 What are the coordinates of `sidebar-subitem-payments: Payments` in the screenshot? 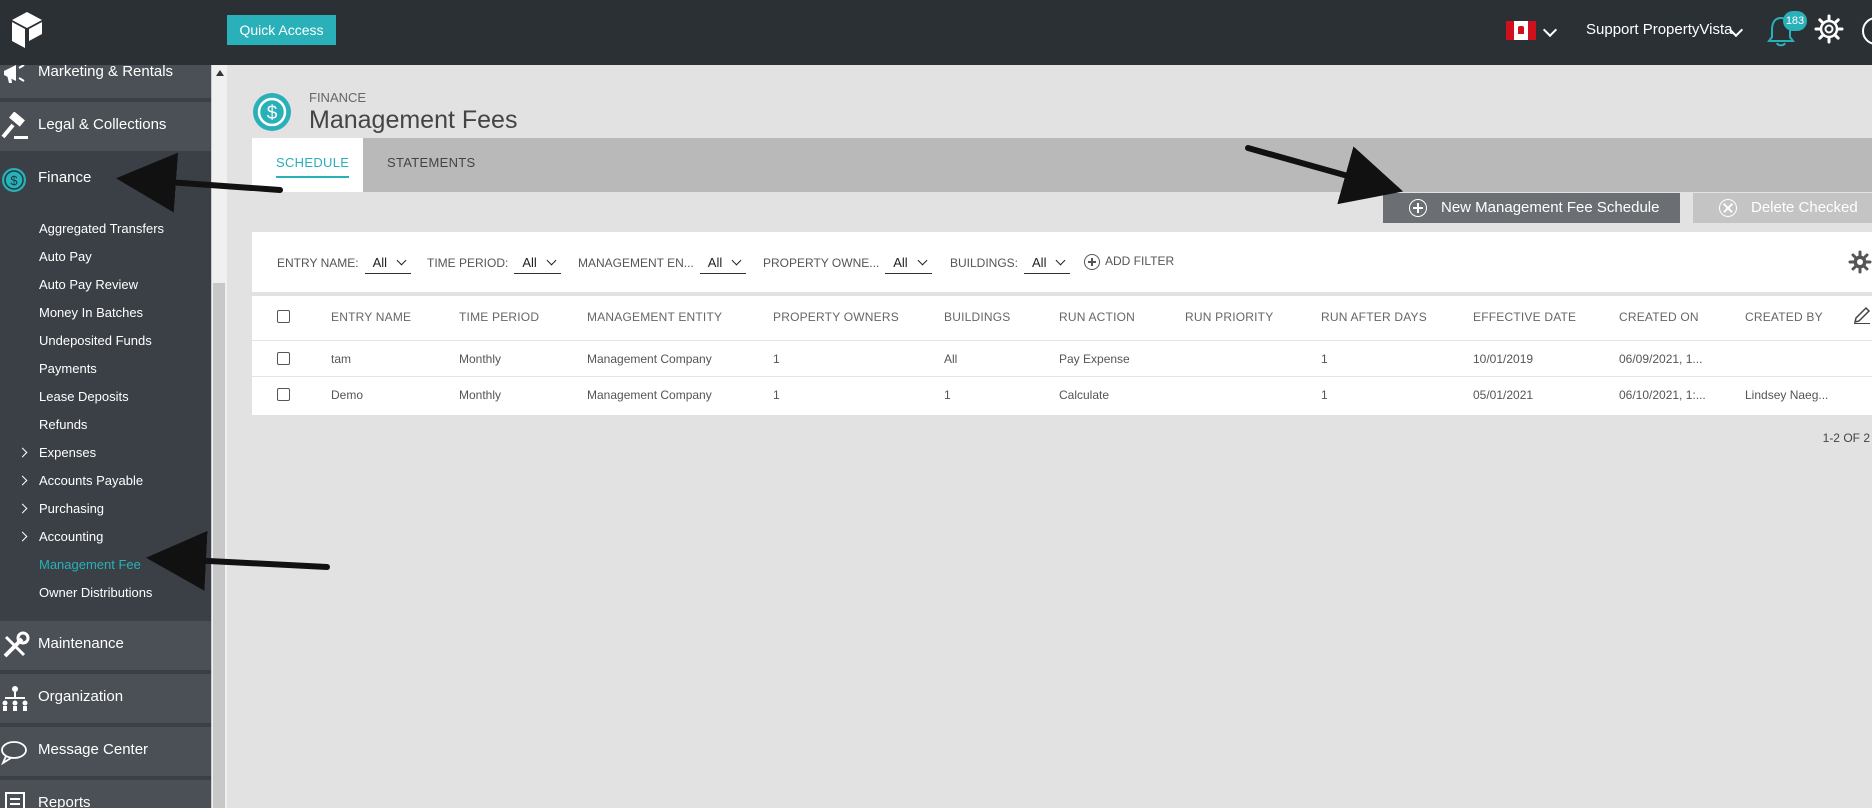 It's located at (68, 368).